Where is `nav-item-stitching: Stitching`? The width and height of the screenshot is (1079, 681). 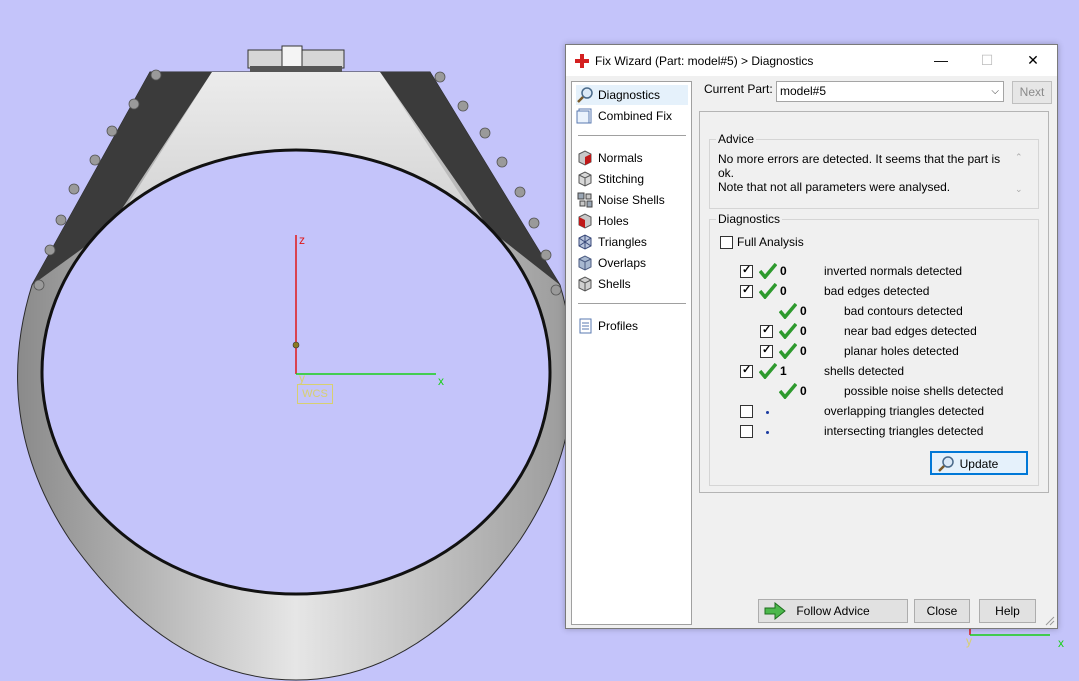 nav-item-stitching: Stitching is located at coordinates (632, 179).